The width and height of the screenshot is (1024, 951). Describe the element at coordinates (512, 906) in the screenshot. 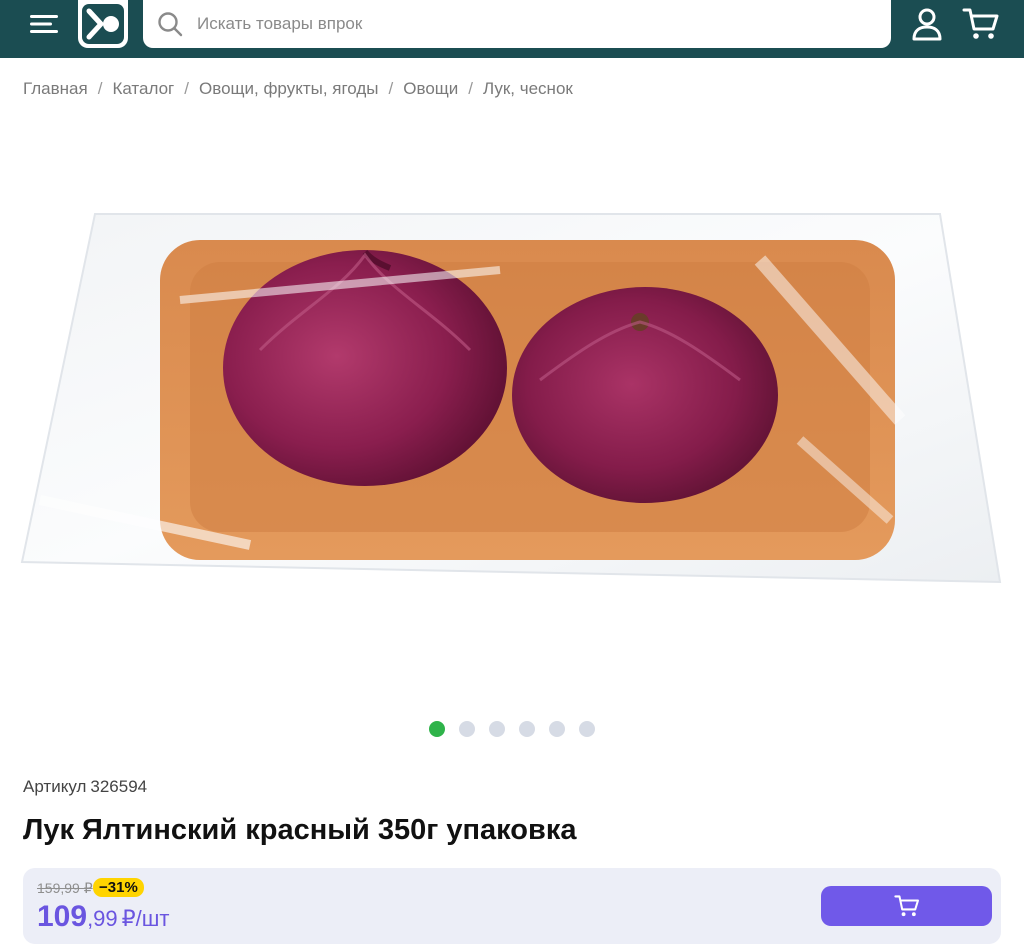

I see `price-panel: 159,99 ₽ −31% 109,99 ₽/шт` at that location.